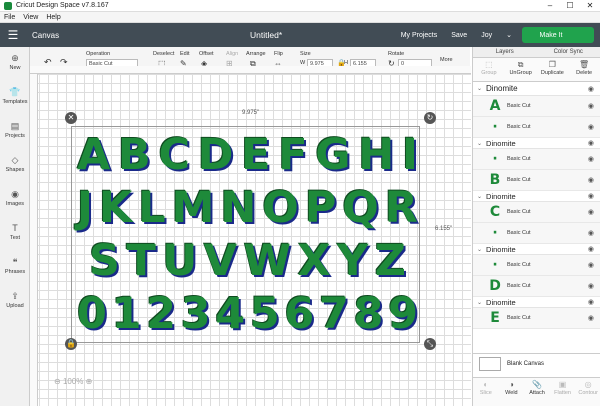 This screenshot has width=600, height=406. I want to click on glyph-G: G, so click(332, 155).